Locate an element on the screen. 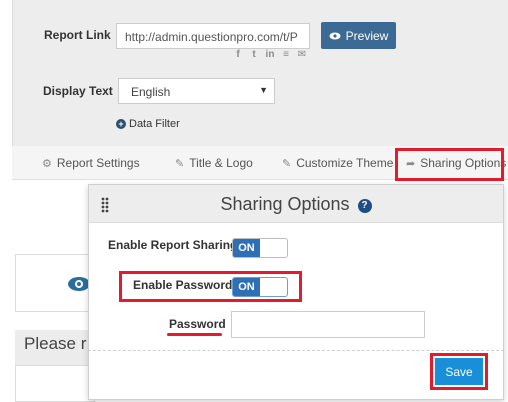 This screenshot has height=402, width=508. tab-label: Report Settings is located at coordinates (98, 163).